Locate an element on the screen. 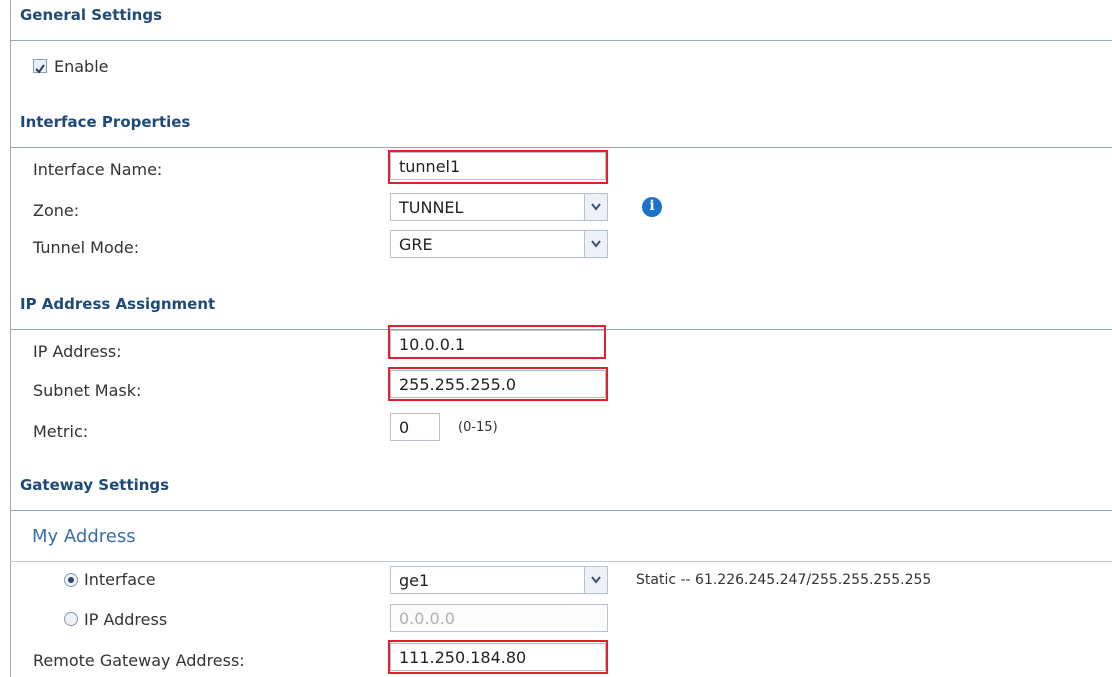 This screenshot has width=1112, height=677. ip-address-label: IP Address: is located at coordinates (77, 351).